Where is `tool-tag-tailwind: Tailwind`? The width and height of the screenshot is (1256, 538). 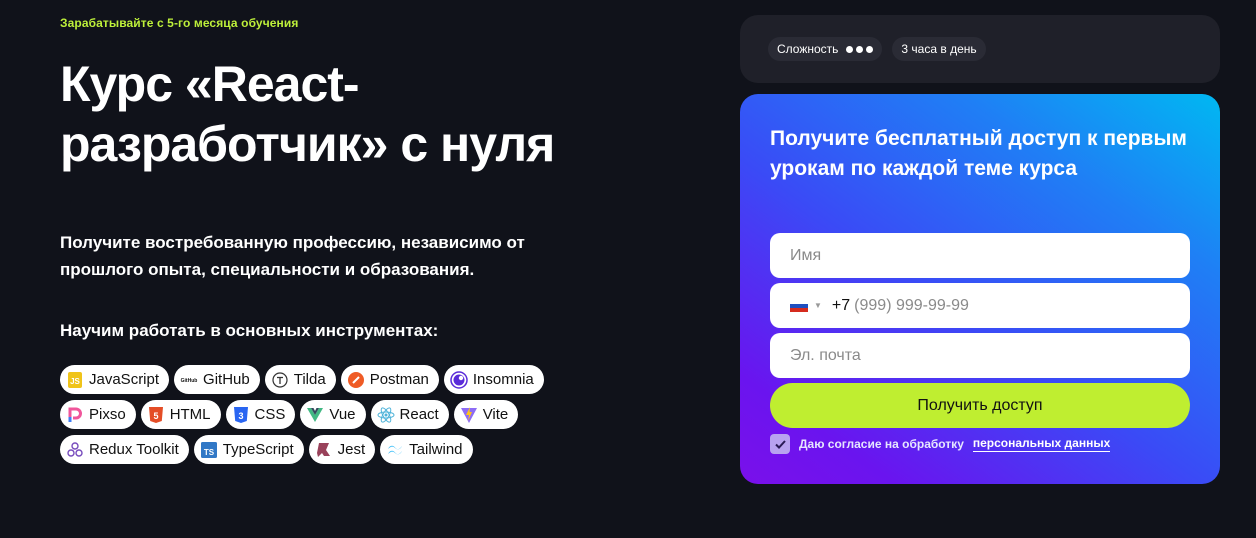
tool-tag-tailwind: Tailwind is located at coordinates (426, 449).